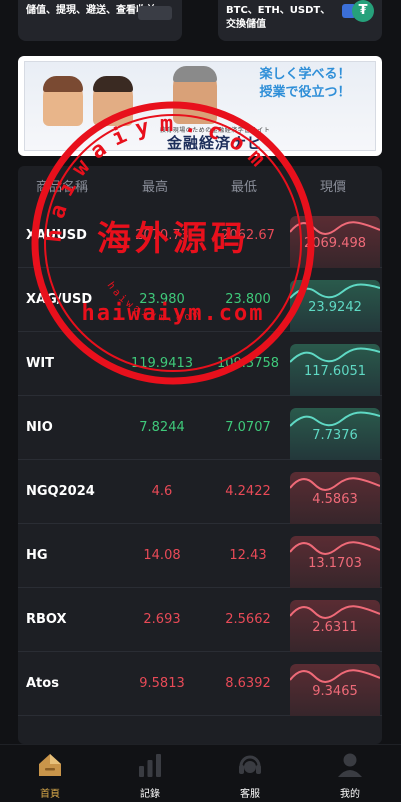 The height and width of the screenshot is (802, 401). I want to click on symbol-name: NGQ2024, so click(60, 491).